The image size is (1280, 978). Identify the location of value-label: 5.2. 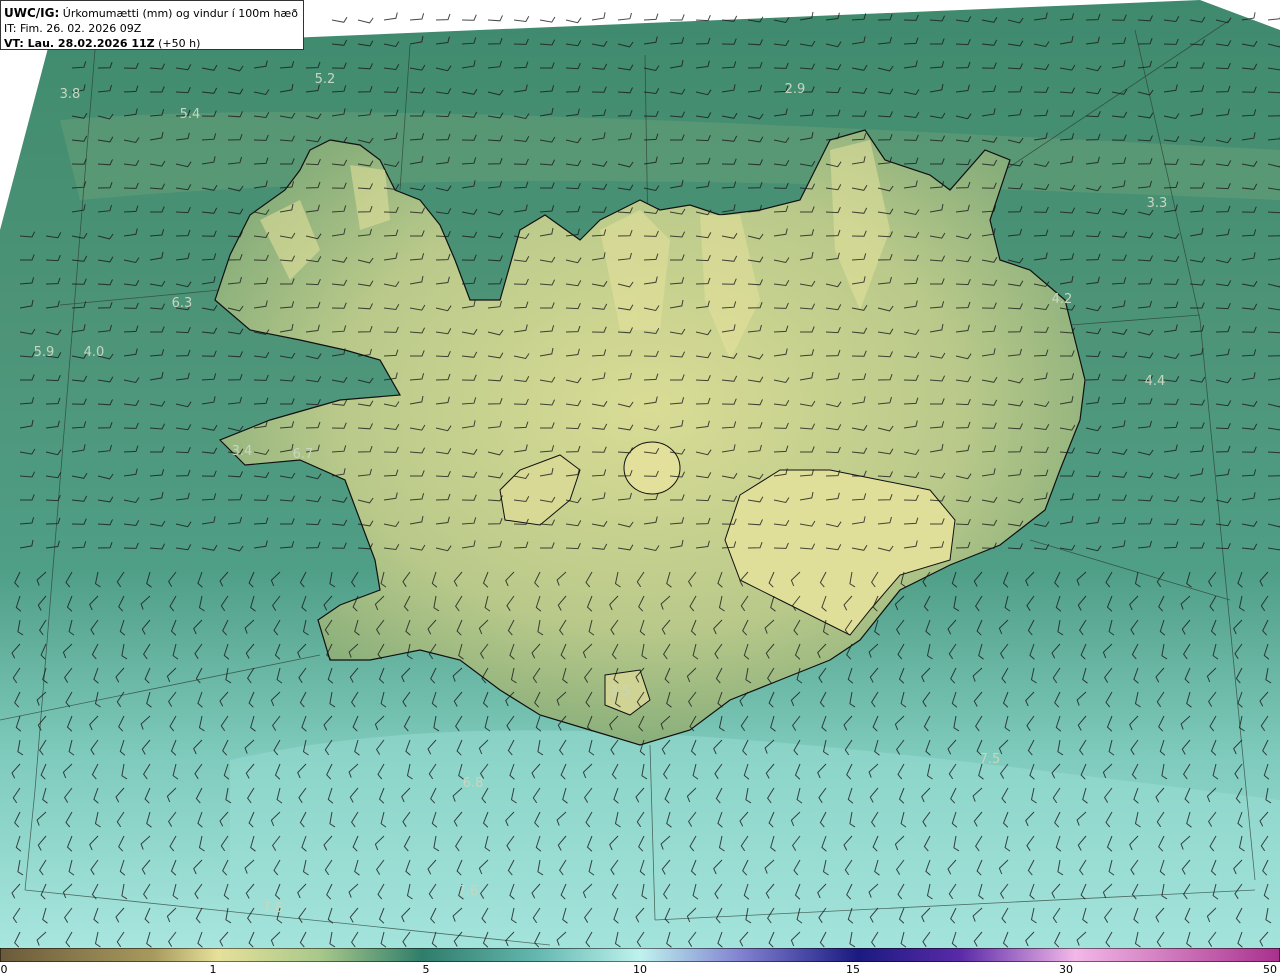
(325, 79).